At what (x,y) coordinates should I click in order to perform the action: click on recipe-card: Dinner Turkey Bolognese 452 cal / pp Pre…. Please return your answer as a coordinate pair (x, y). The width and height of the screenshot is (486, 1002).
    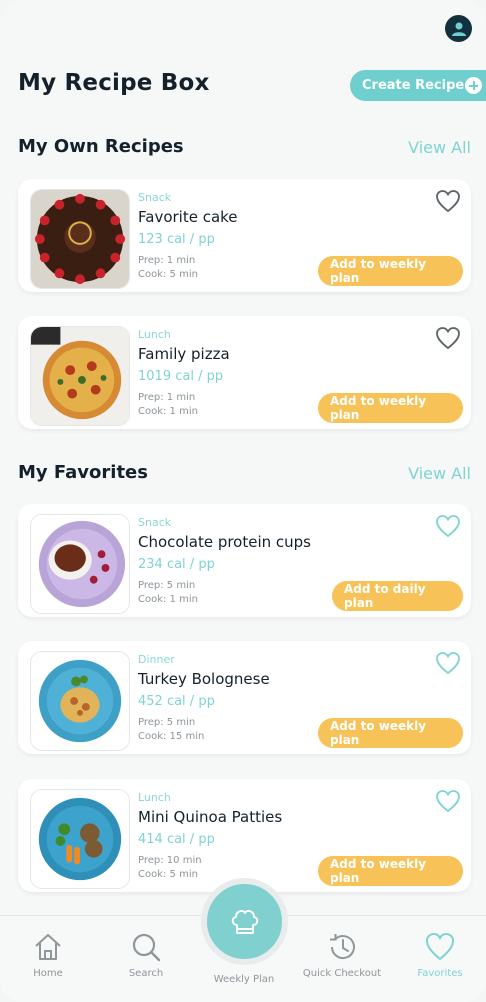
    Looking at the image, I should click on (244, 697).